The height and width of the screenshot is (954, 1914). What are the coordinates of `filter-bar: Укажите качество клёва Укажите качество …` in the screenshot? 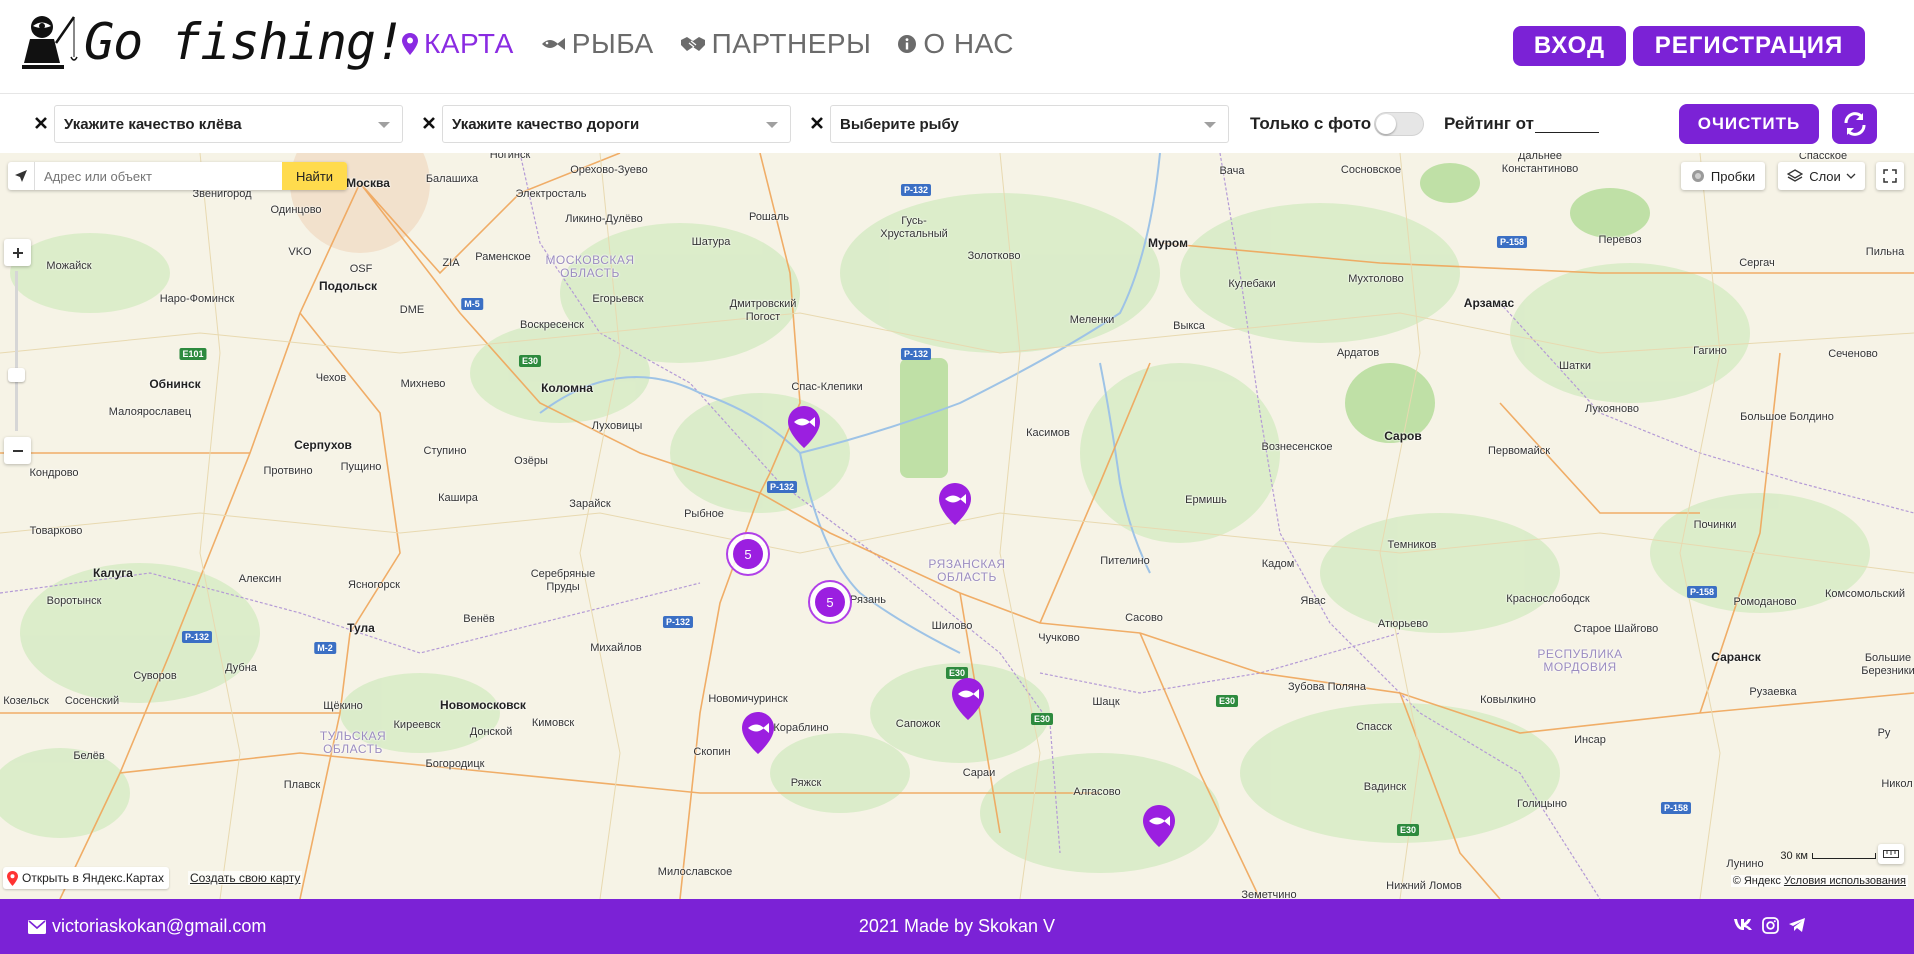 It's located at (957, 124).